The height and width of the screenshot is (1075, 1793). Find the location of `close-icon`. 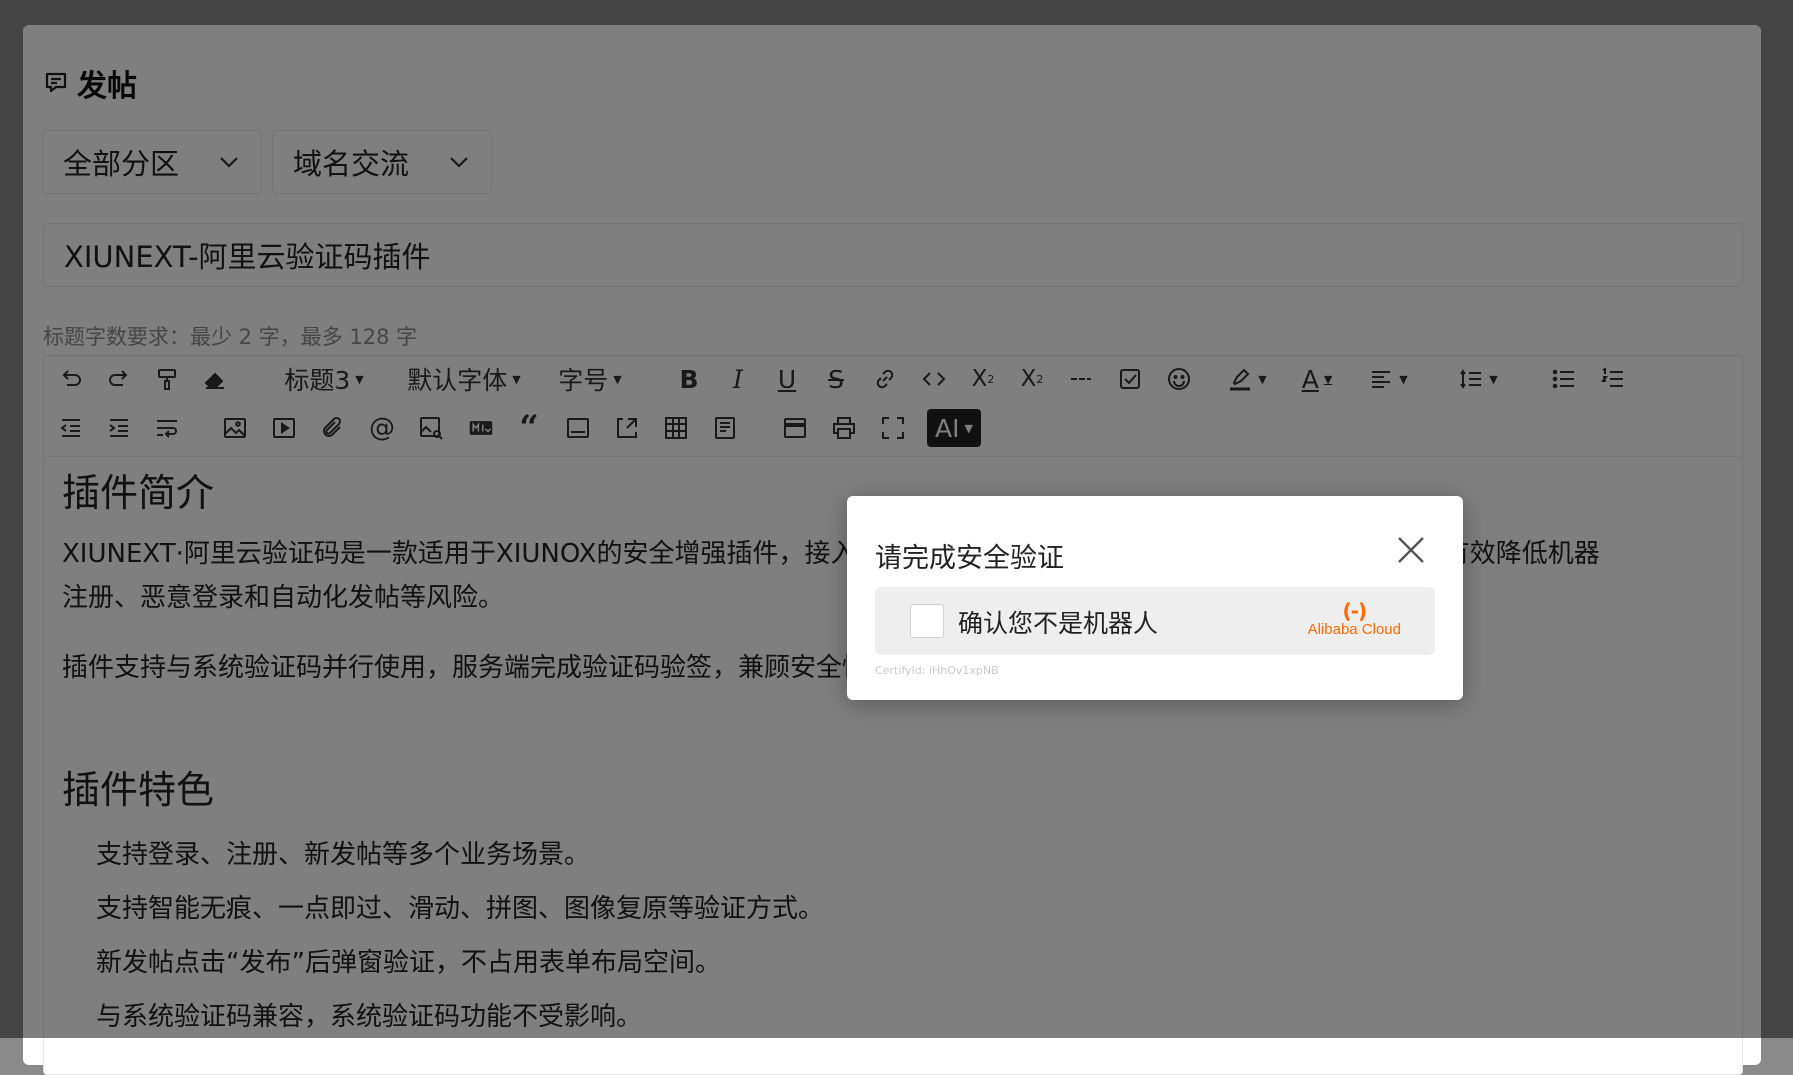

close-icon is located at coordinates (1411, 550).